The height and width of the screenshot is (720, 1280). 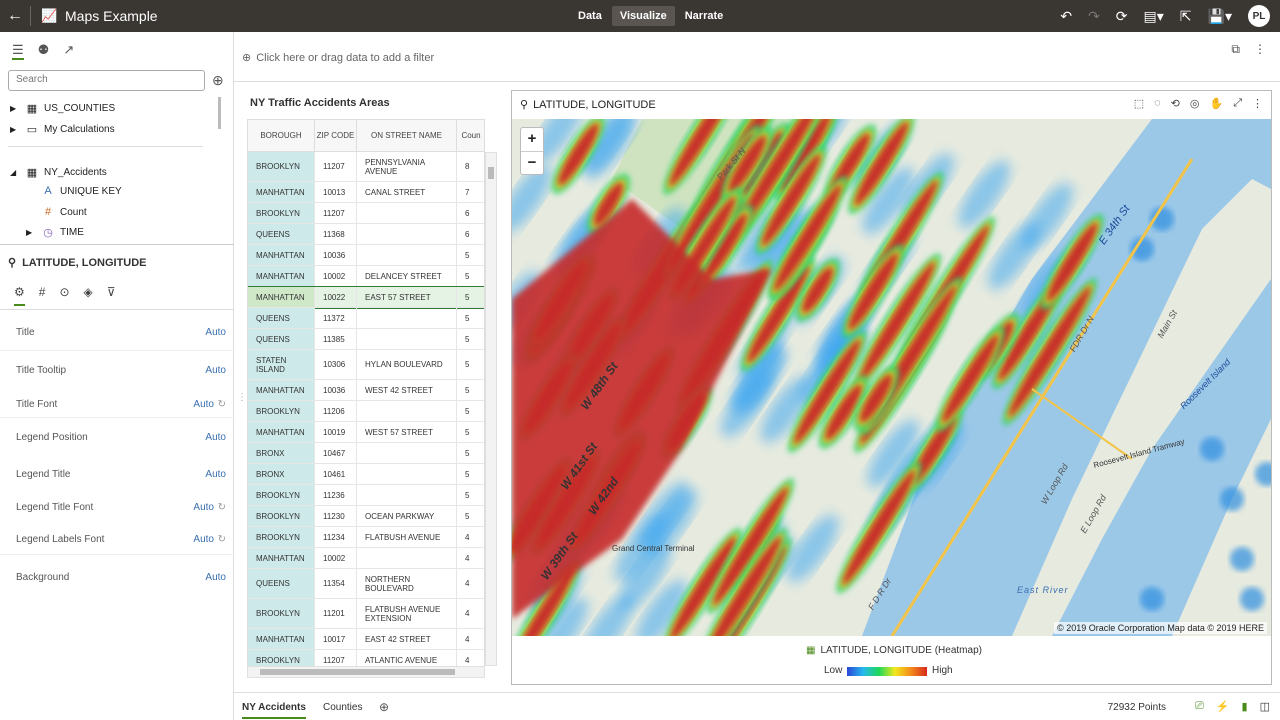 I want to click on save-menu-icon: 💾▾, so click(x=1220, y=16).